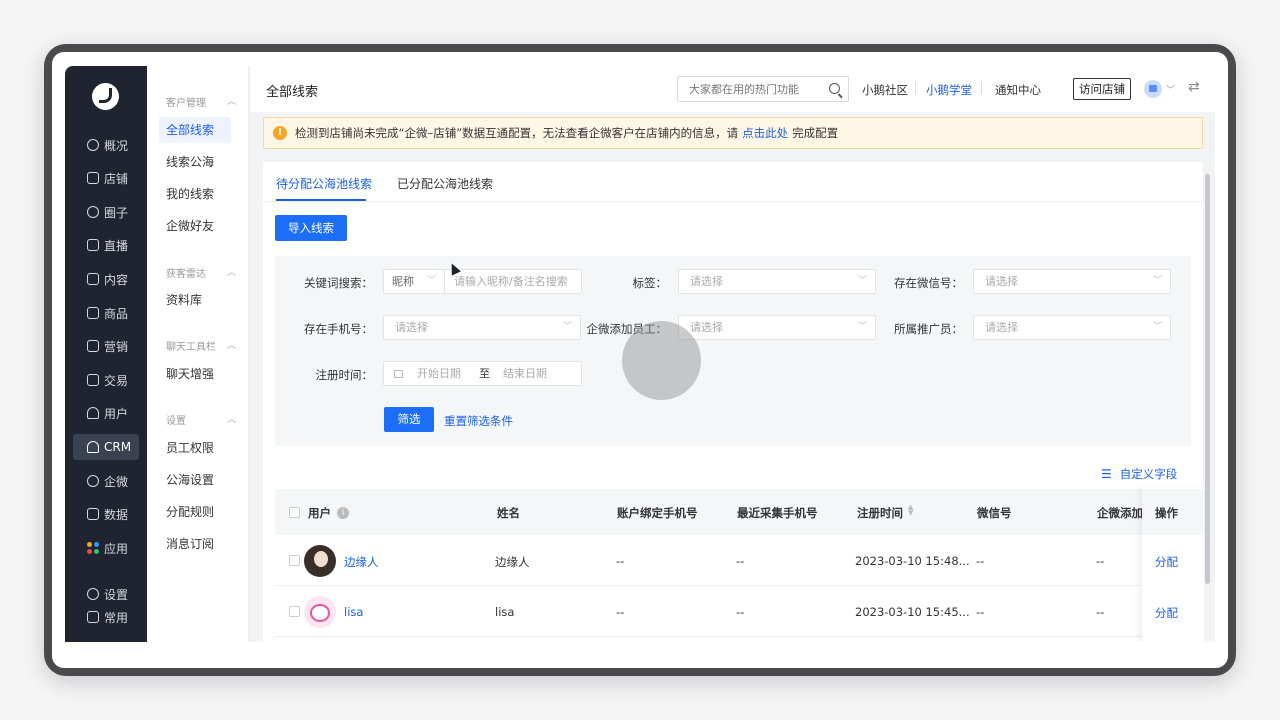 The width and height of the screenshot is (1280, 720). What do you see at coordinates (915, 88) in the screenshot?
I see `divider` at bounding box center [915, 88].